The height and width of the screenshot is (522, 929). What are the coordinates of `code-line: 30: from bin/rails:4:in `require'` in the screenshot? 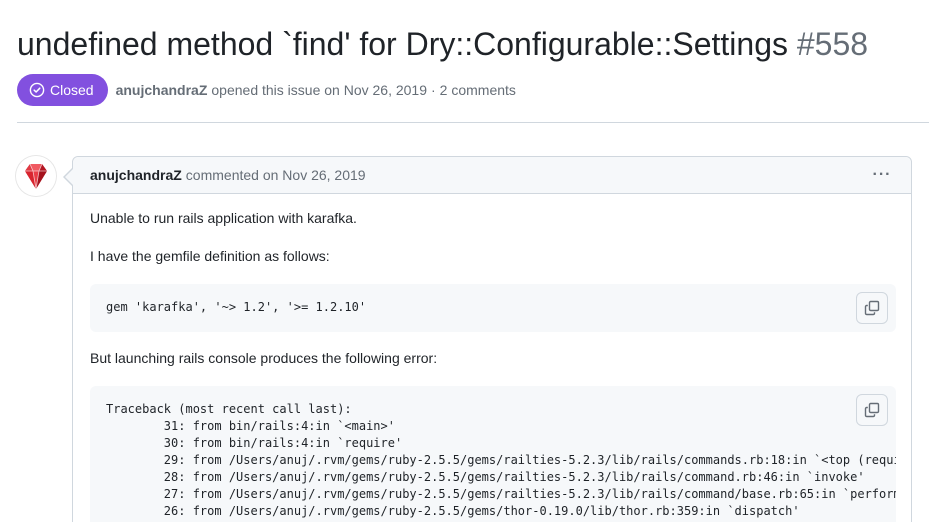 It's located at (254, 443).